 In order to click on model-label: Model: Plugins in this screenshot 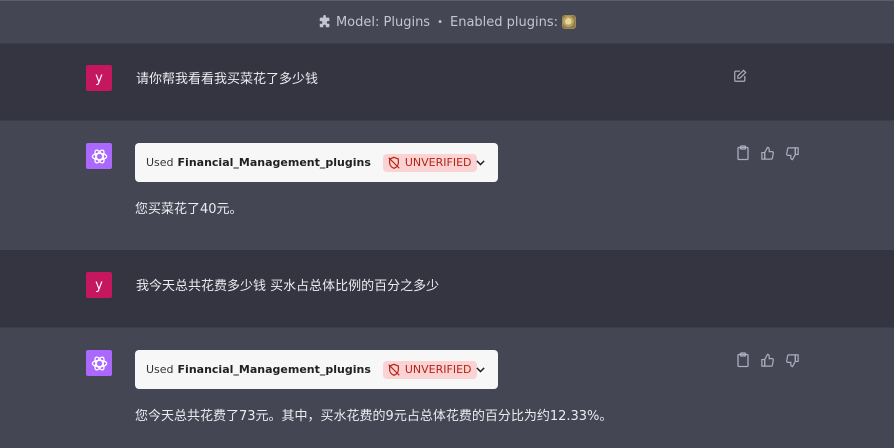, I will do `click(383, 22)`.